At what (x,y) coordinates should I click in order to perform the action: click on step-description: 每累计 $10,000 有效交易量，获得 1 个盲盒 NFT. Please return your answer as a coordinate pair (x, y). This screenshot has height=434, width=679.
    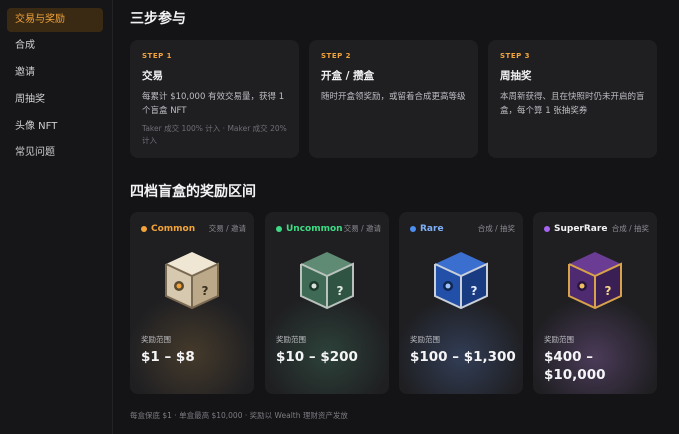
    Looking at the image, I should click on (213, 104).